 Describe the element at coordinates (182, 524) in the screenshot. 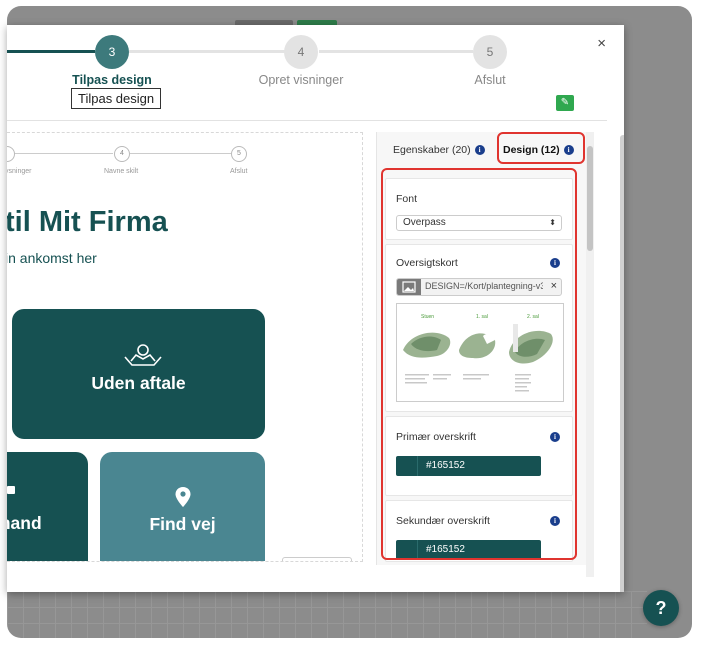

I see `tile-label: Find vej` at that location.